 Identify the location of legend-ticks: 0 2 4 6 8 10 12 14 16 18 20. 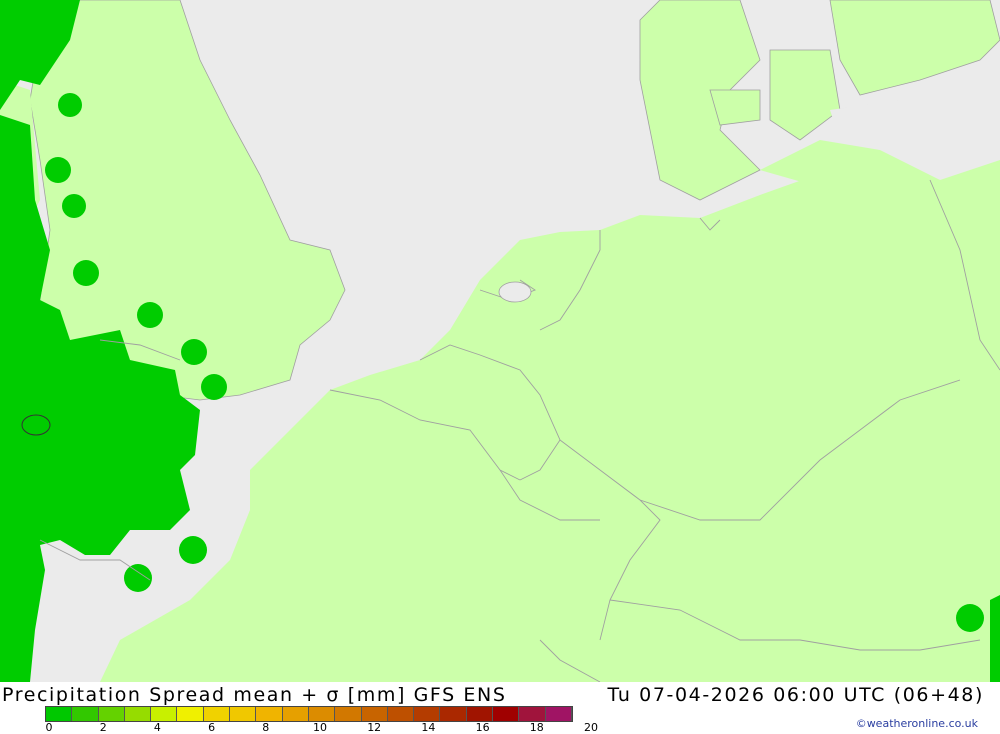
(335, 727).